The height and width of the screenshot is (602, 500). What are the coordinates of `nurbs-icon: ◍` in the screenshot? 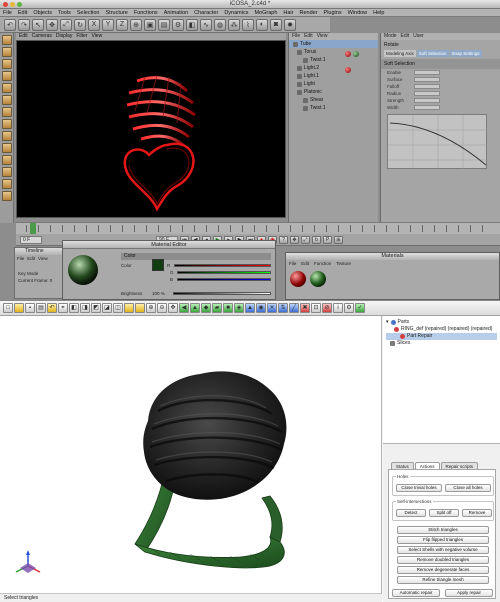 It's located at (220, 24).